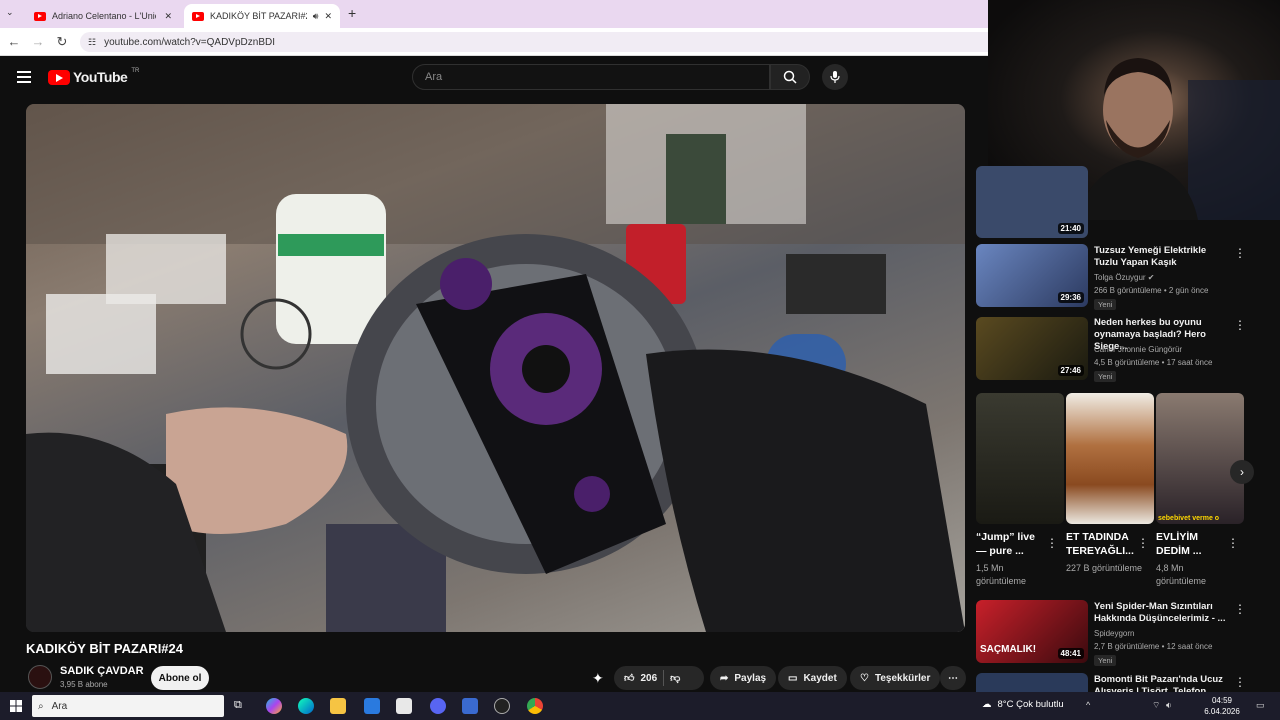 This screenshot has width=1280, height=720. I want to click on sidebar-channel-name: Spideygorn, so click(1114, 633).